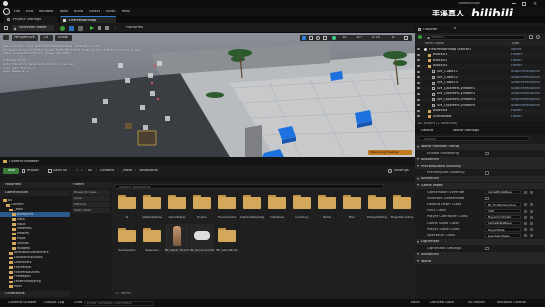 This screenshot has width=545, height=307. What do you see at coordinates (480, 105) in the screenshot?
I see `outliner-row: SM_QuarterCylinder4 StaticMeshActor` at bounding box center [480, 105].